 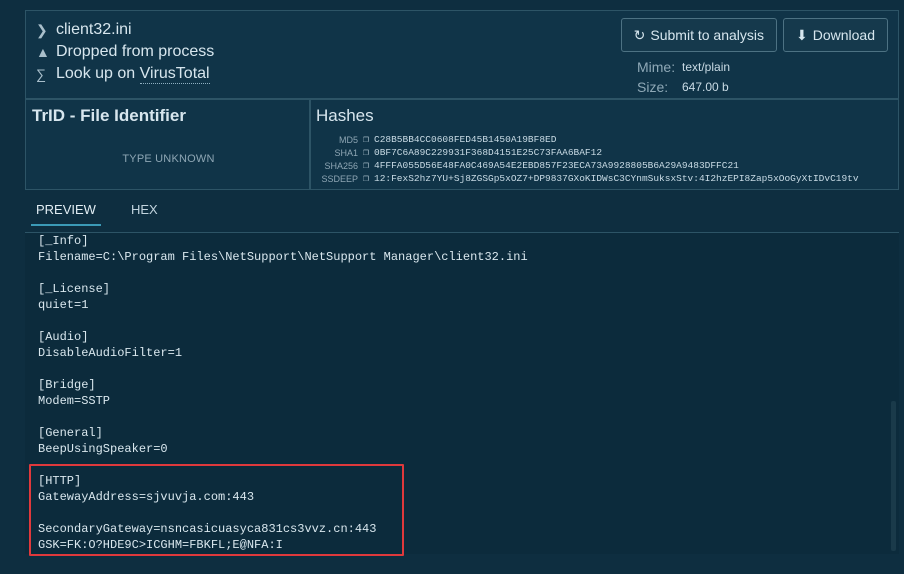 I want to click on arrow-down-icon: ⬇, so click(x=802, y=34).